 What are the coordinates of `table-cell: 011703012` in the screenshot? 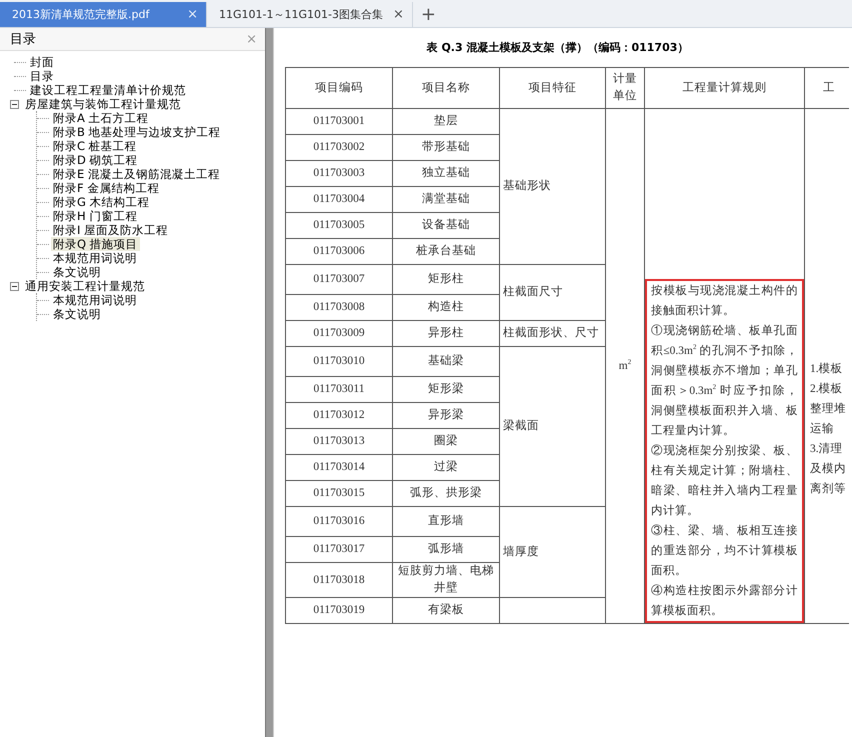 It's located at (339, 415).